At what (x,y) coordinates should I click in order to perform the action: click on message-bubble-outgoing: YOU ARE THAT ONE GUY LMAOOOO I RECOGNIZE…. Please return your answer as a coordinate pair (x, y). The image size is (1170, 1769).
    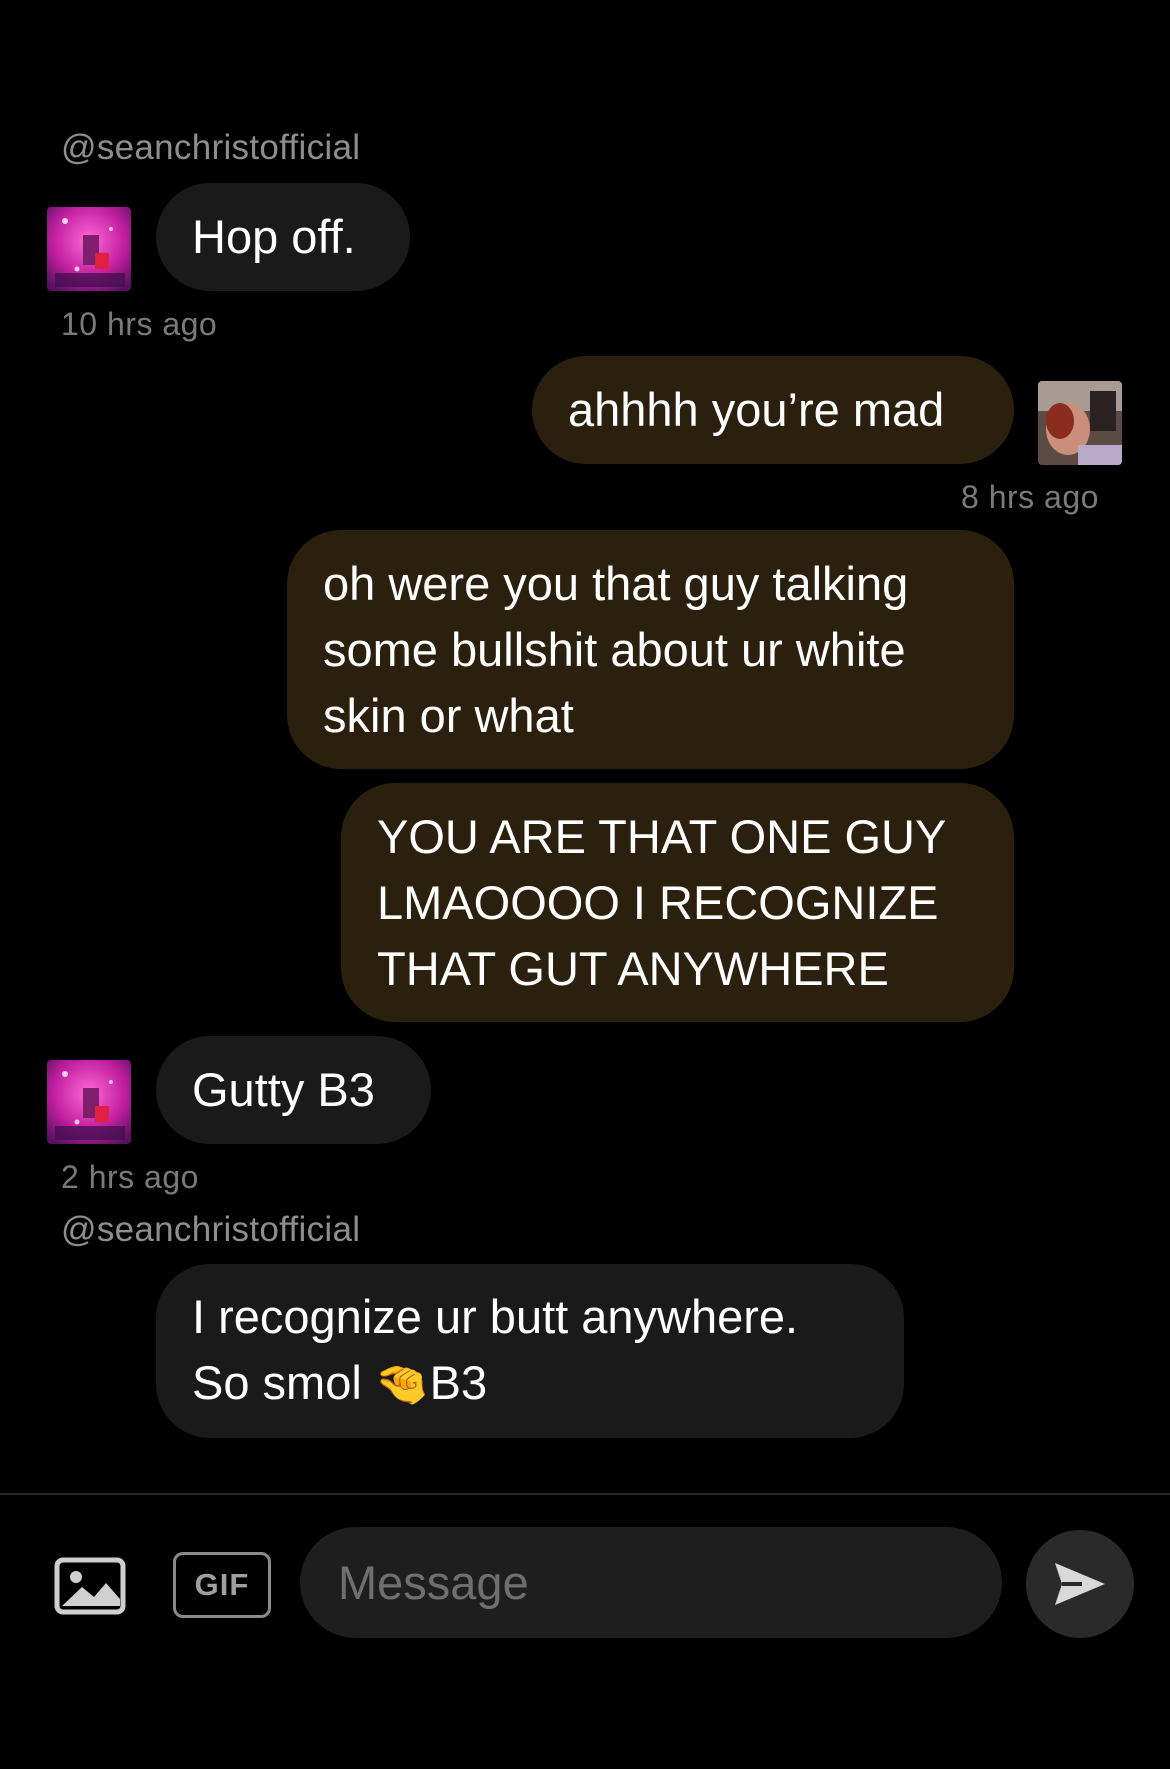
    Looking at the image, I should click on (677, 902).